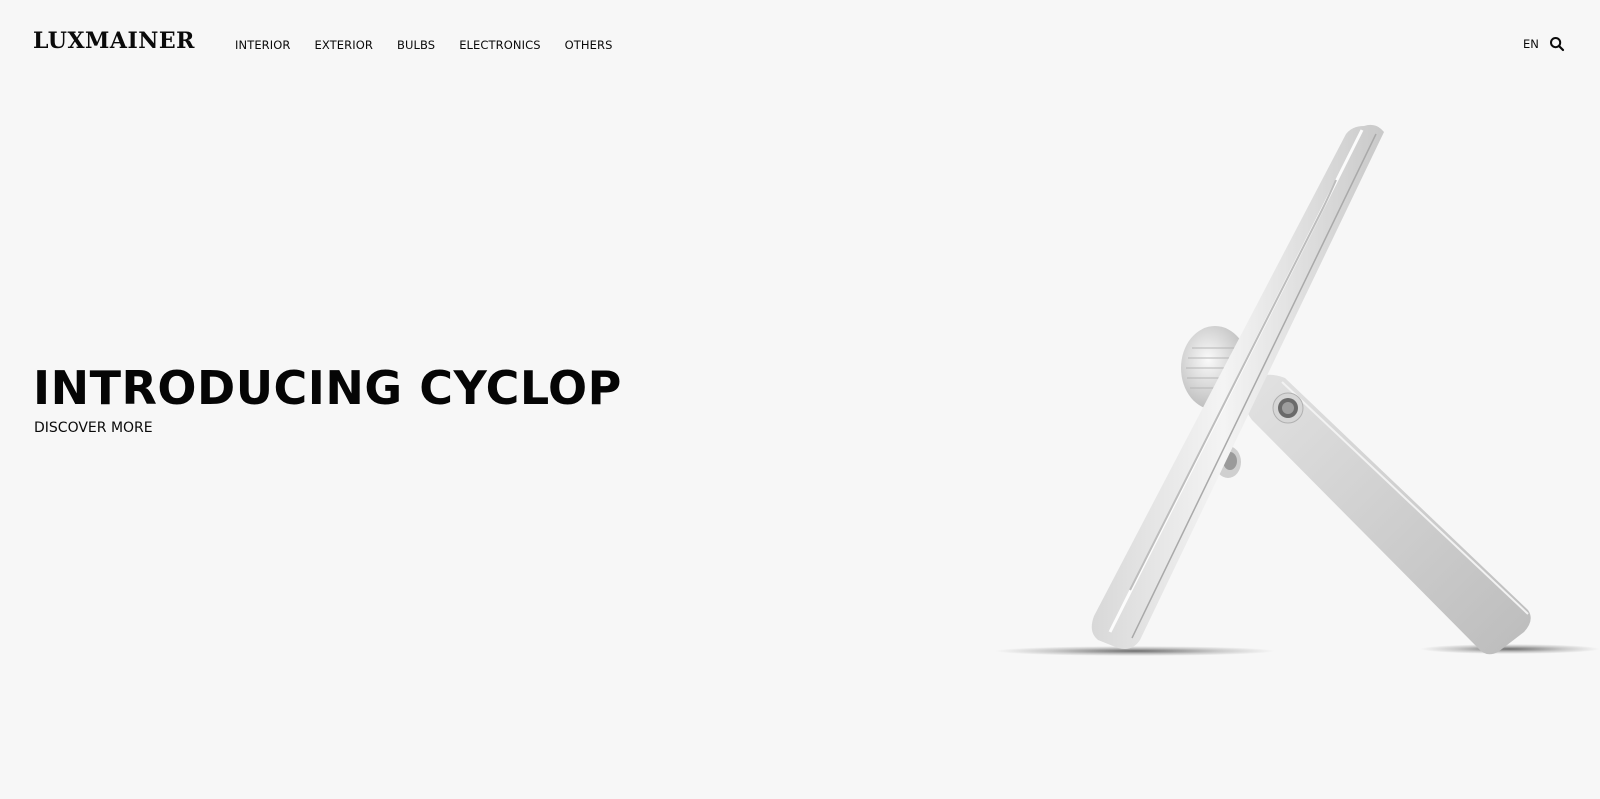 The width and height of the screenshot is (1600, 799). I want to click on nav-link-others: OTHERS, so click(589, 45).